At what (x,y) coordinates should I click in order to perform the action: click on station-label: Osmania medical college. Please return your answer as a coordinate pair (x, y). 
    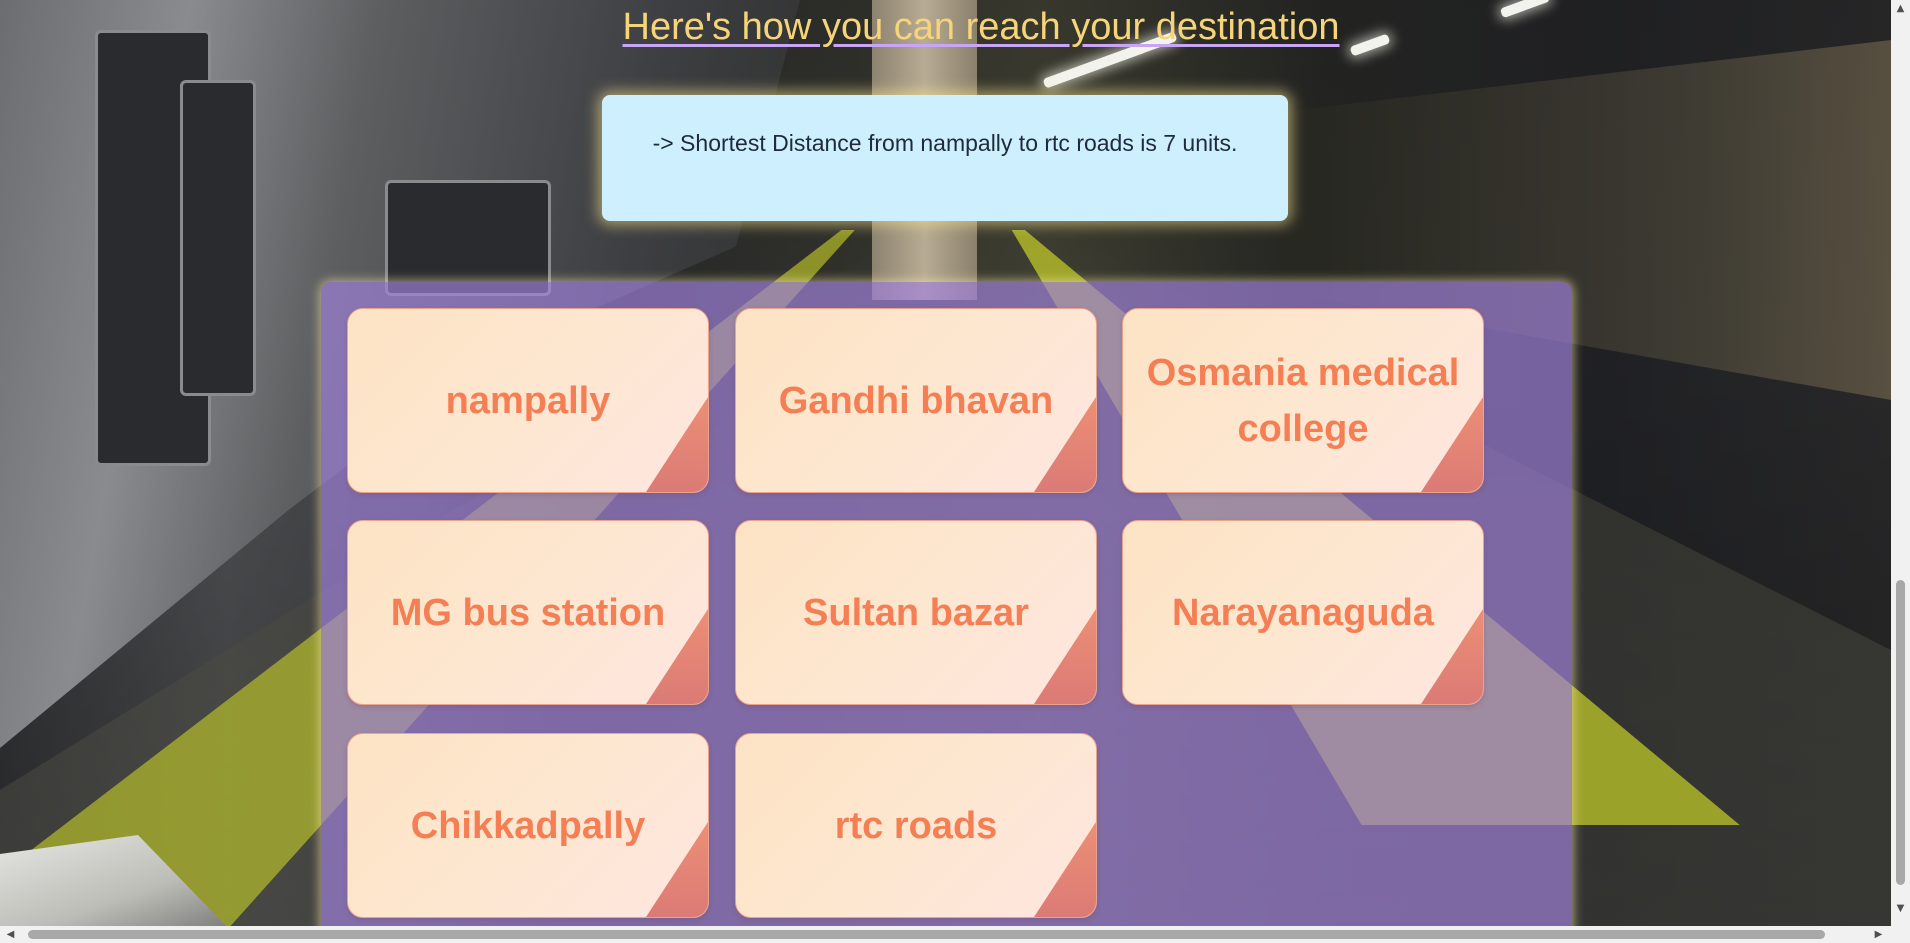
    Looking at the image, I should click on (1303, 400).